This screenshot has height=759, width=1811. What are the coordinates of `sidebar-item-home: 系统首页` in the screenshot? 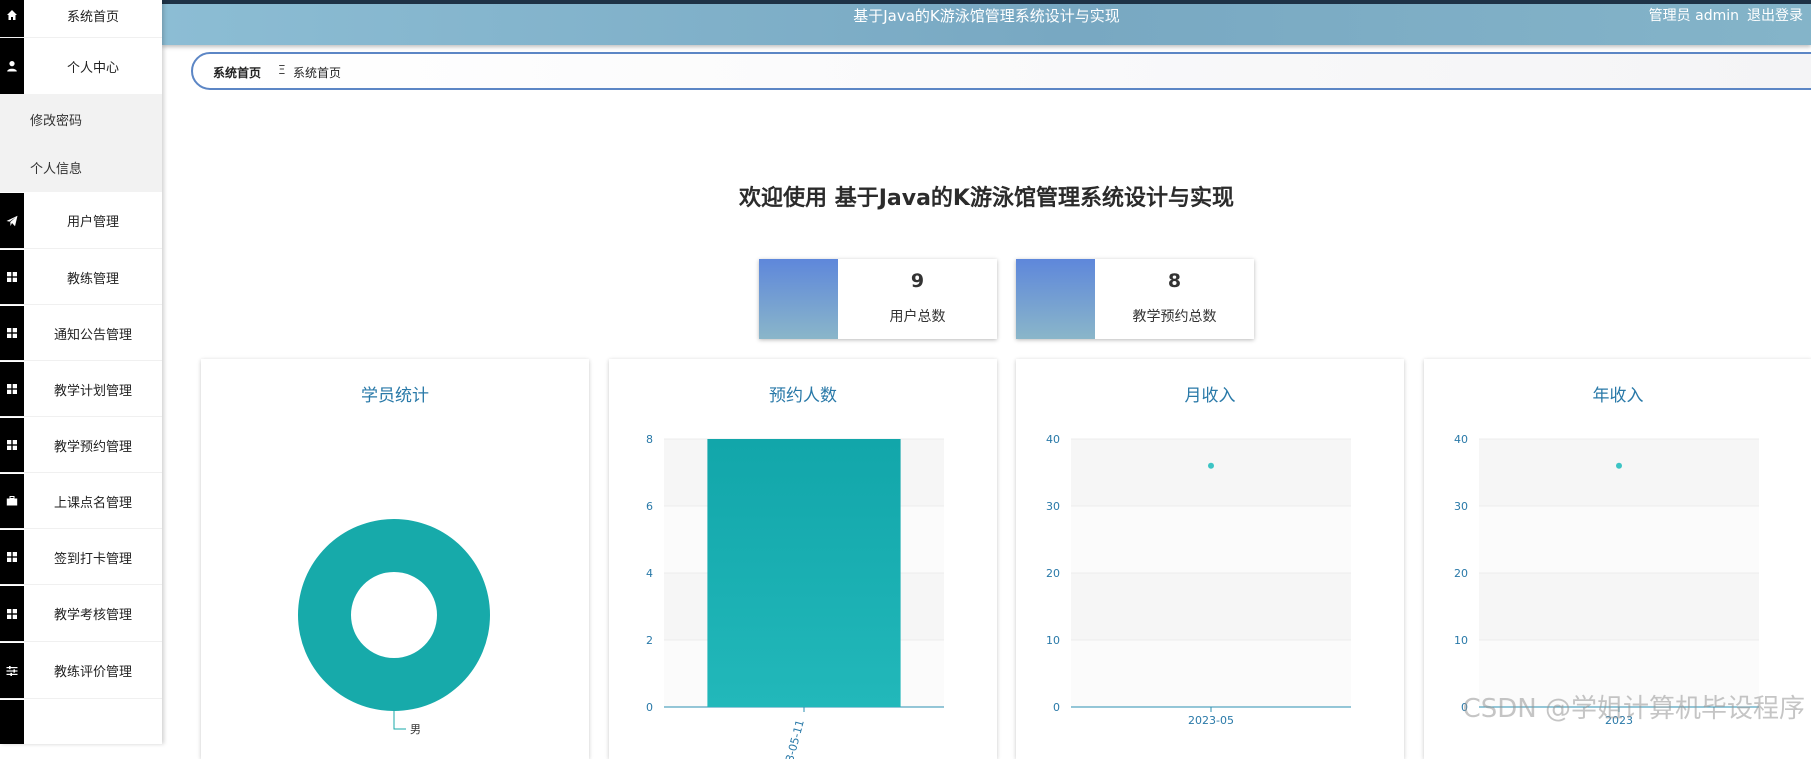 It's located at (81, 19).